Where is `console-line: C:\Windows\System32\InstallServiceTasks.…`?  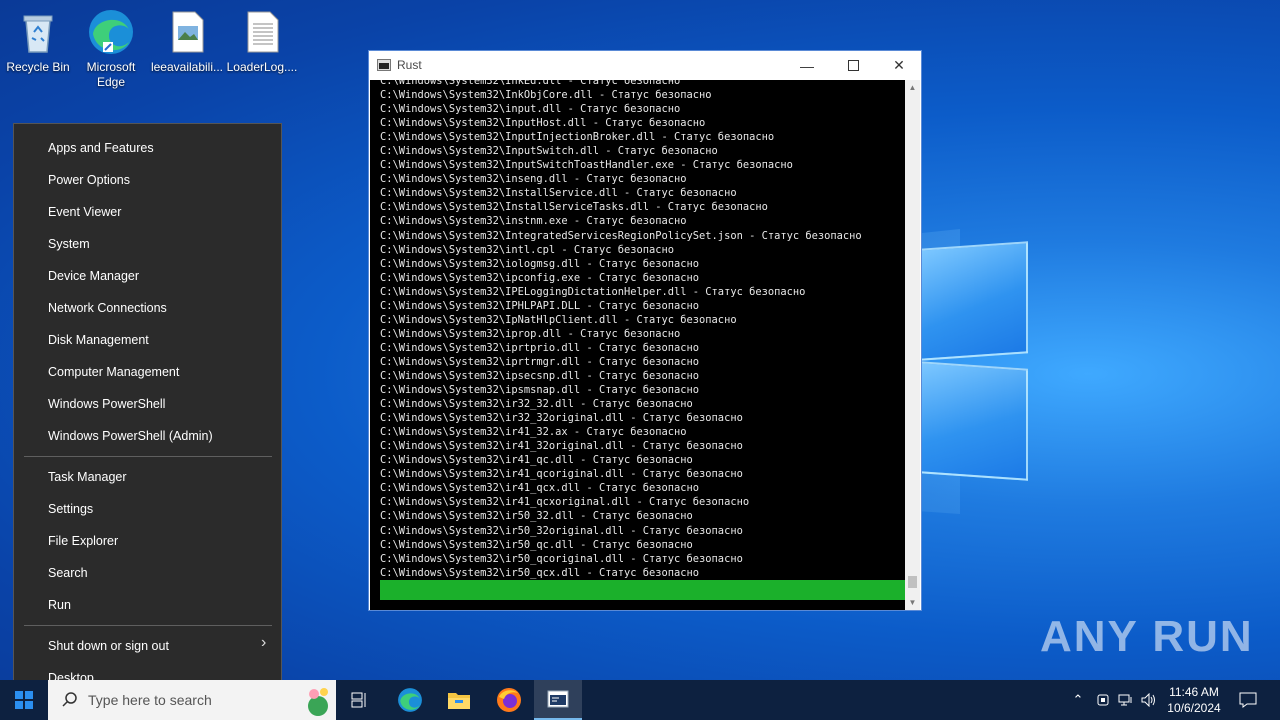
console-line: C:\Windows\System32\InstallServiceTasks.… is located at coordinates (574, 207).